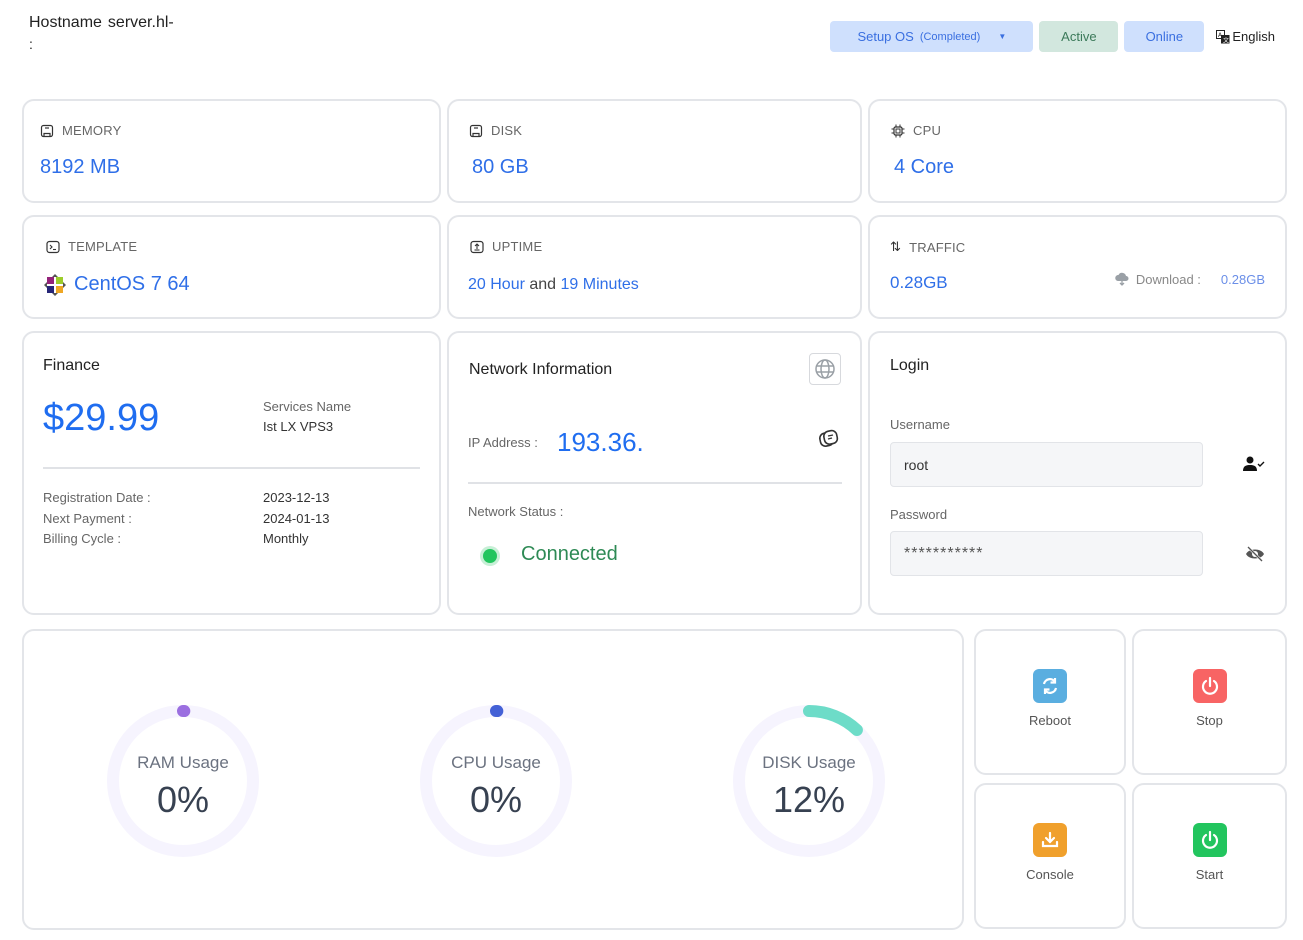 The width and height of the screenshot is (1303, 940). What do you see at coordinates (503, 442) in the screenshot?
I see `ip-address-label: IP Address :` at bounding box center [503, 442].